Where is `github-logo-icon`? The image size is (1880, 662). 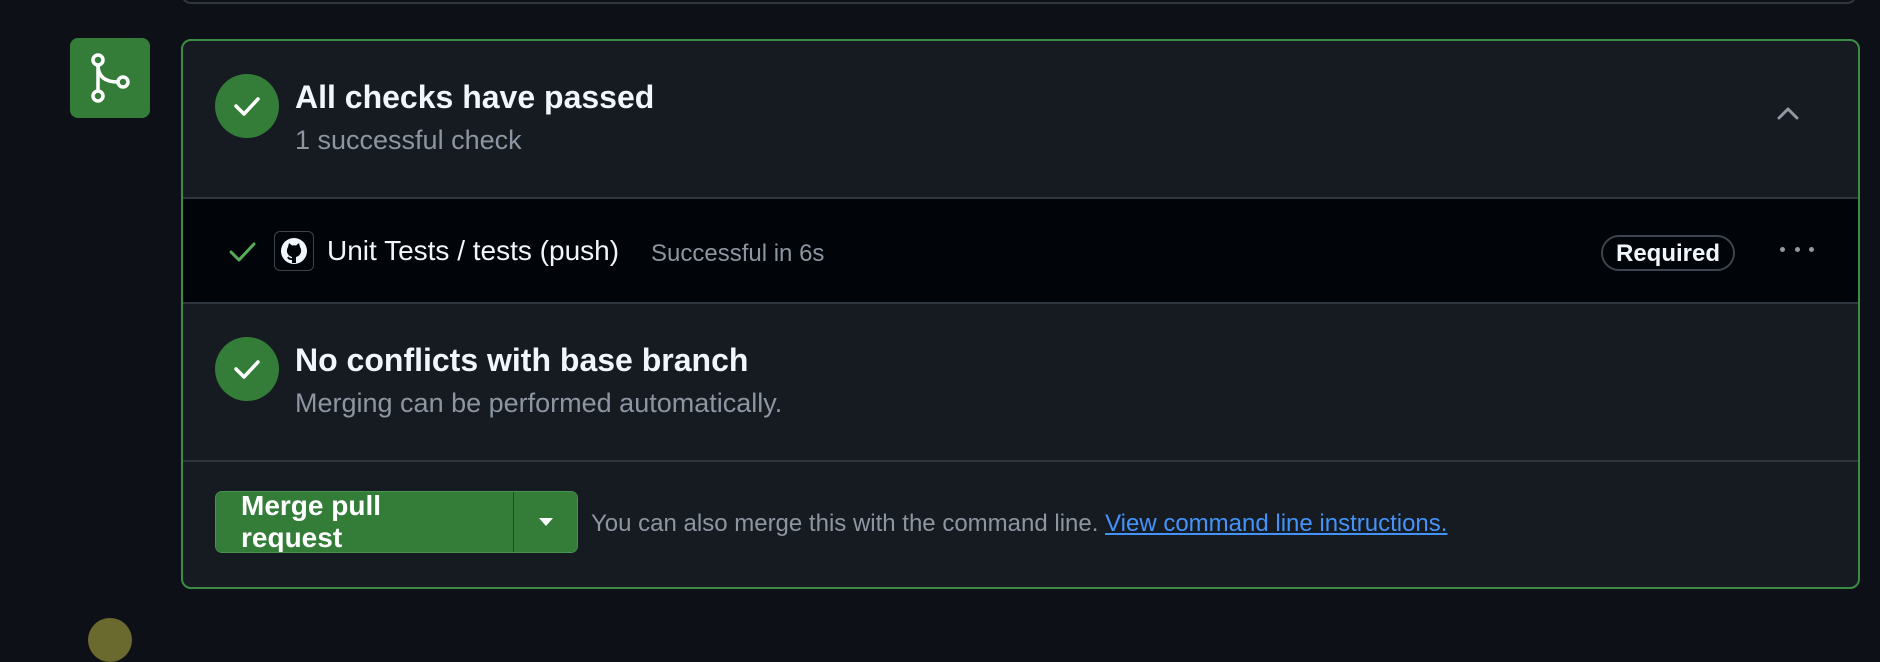
github-logo-icon is located at coordinates (294, 251).